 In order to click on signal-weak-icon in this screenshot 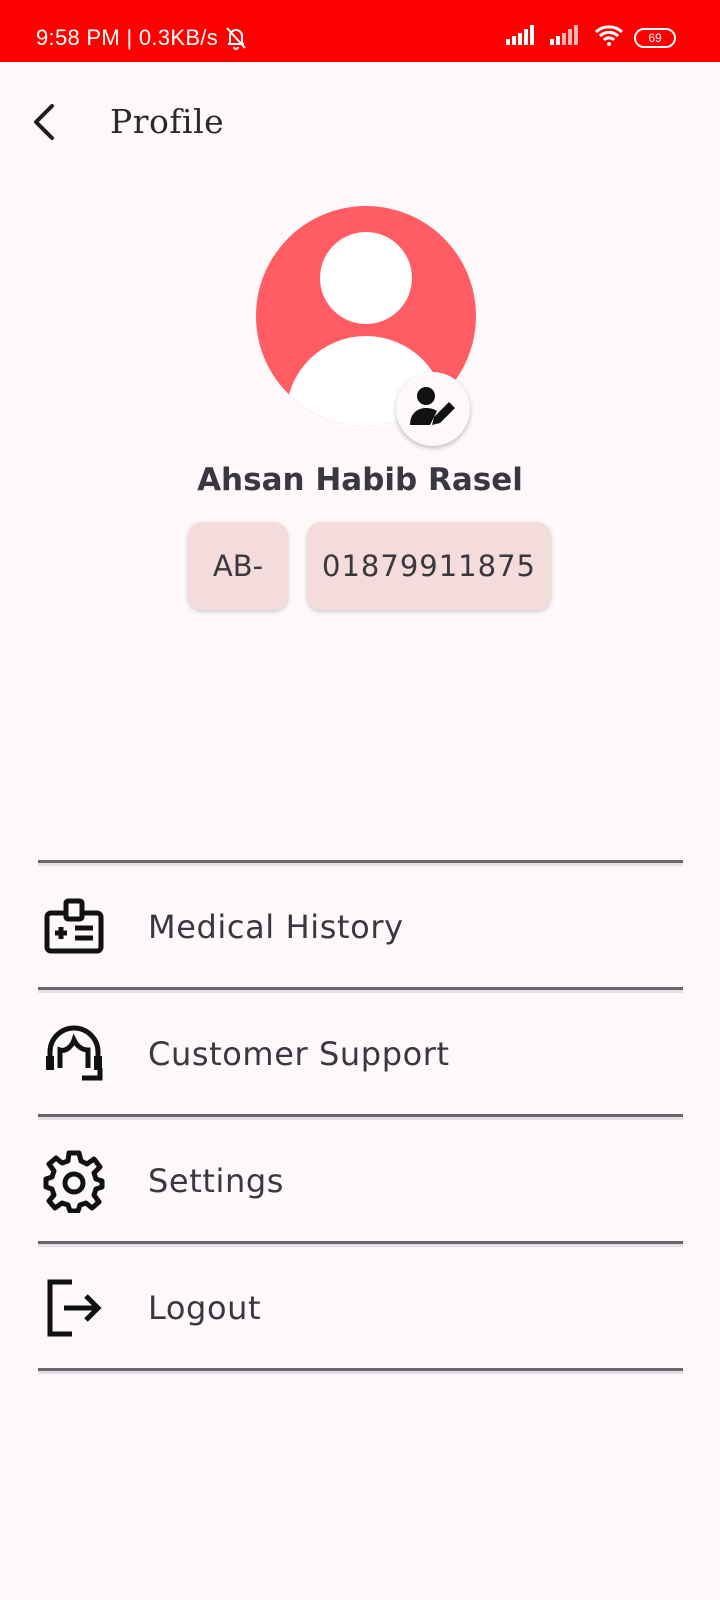, I will do `click(567, 37)`.